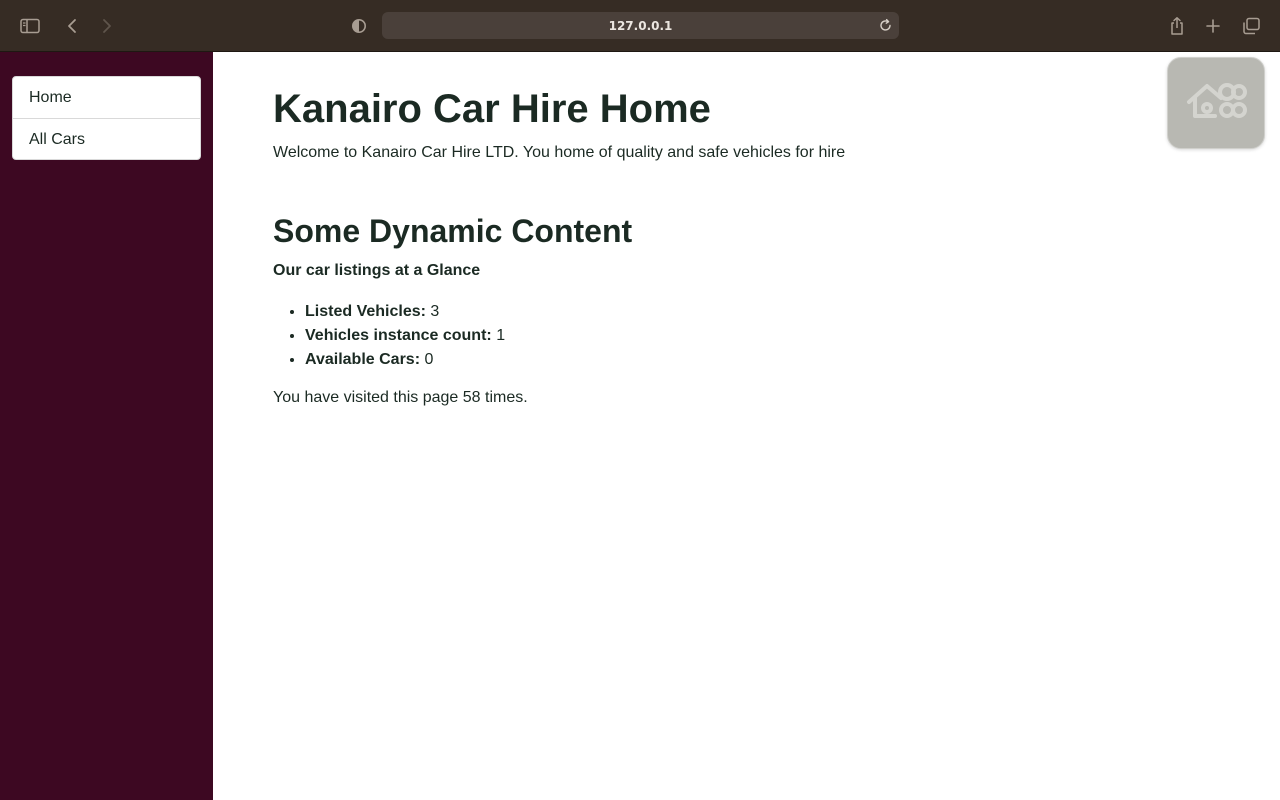  What do you see at coordinates (1177, 26) in the screenshot?
I see `share-icon` at bounding box center [1177, 26].